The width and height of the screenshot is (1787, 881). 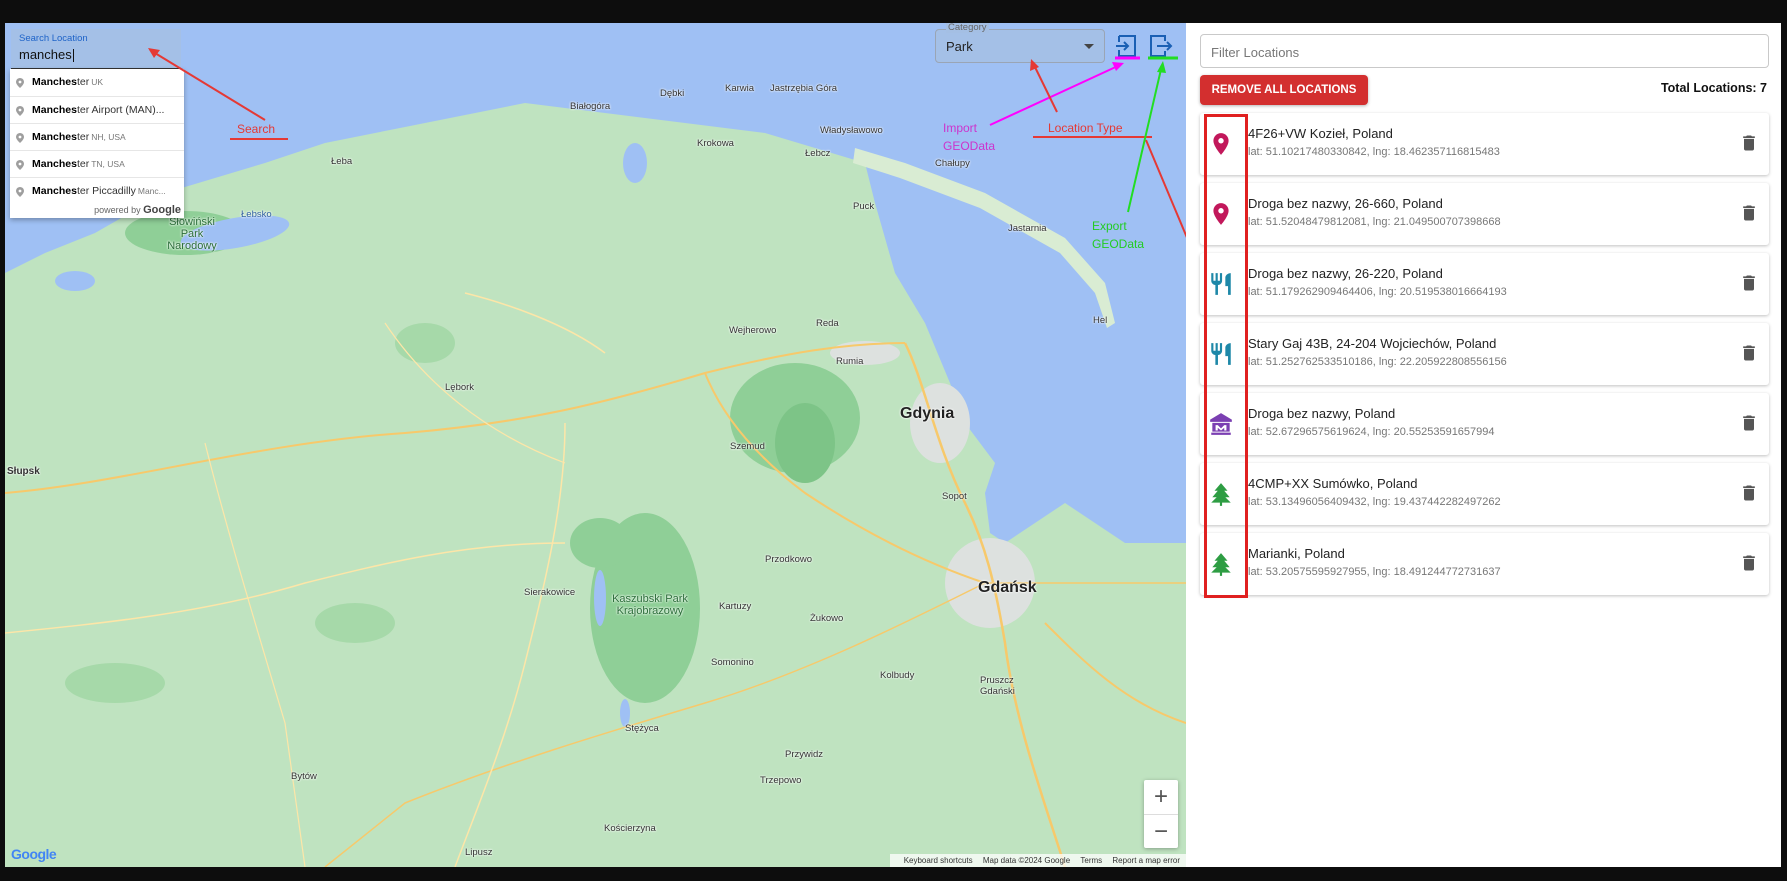 What do you see at coordinates (959, 46) in the screenshot?
I see `category-value: Park` at bounding box center [959, 46].